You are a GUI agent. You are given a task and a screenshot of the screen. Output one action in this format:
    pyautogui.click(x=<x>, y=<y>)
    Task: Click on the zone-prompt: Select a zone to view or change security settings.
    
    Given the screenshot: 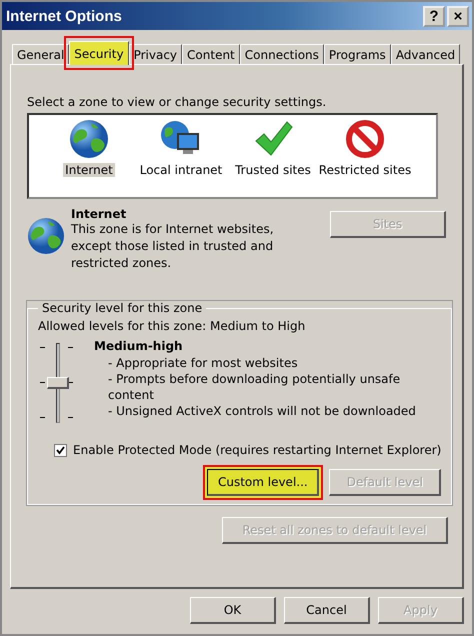 What is the action you would take?
    pyautogui.click(x=177, y=102)
    